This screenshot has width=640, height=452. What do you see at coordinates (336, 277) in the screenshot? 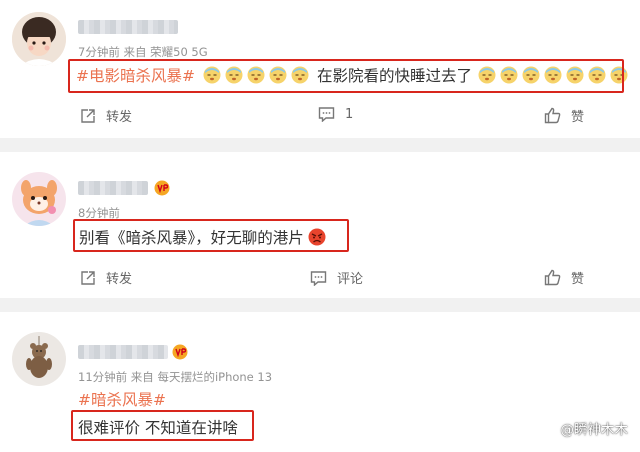
I see `comment-button: 评论` at bounding box center [336, 277].